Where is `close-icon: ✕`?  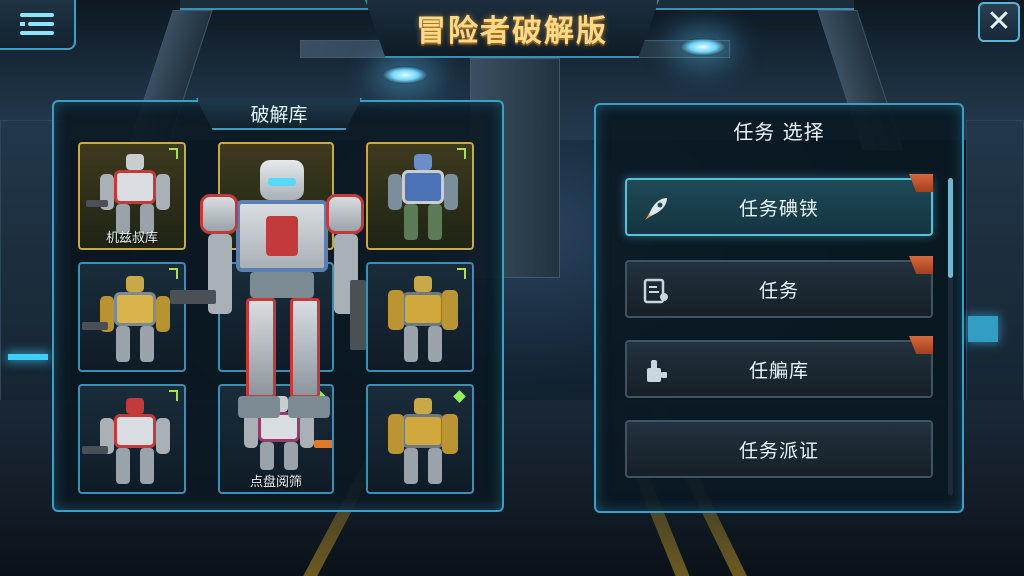 close-icon: ✕ is located at coordinates (999, 21).